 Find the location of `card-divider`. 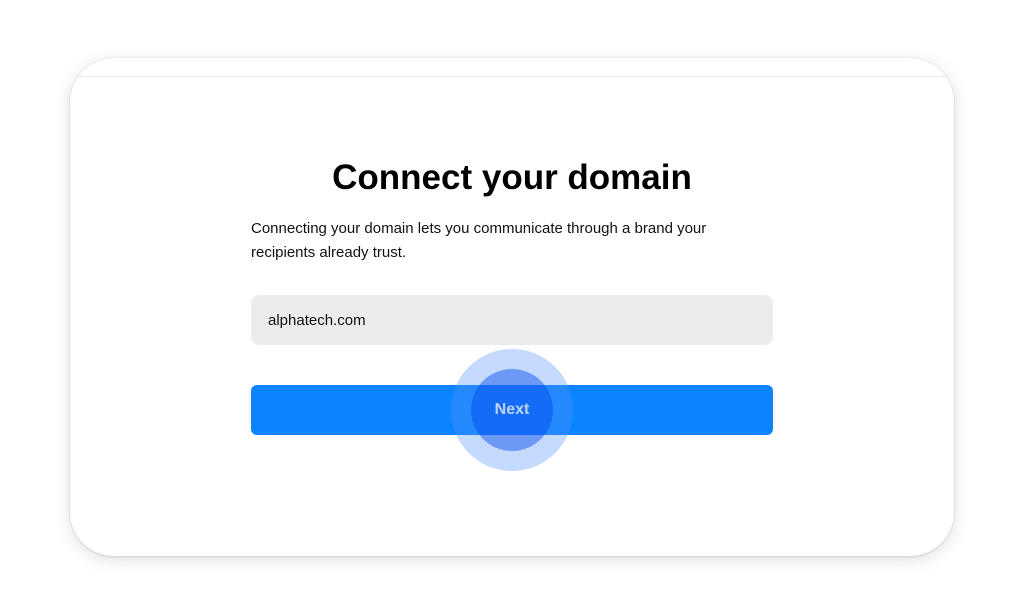

card-divider is located at coordinates (512, 76).